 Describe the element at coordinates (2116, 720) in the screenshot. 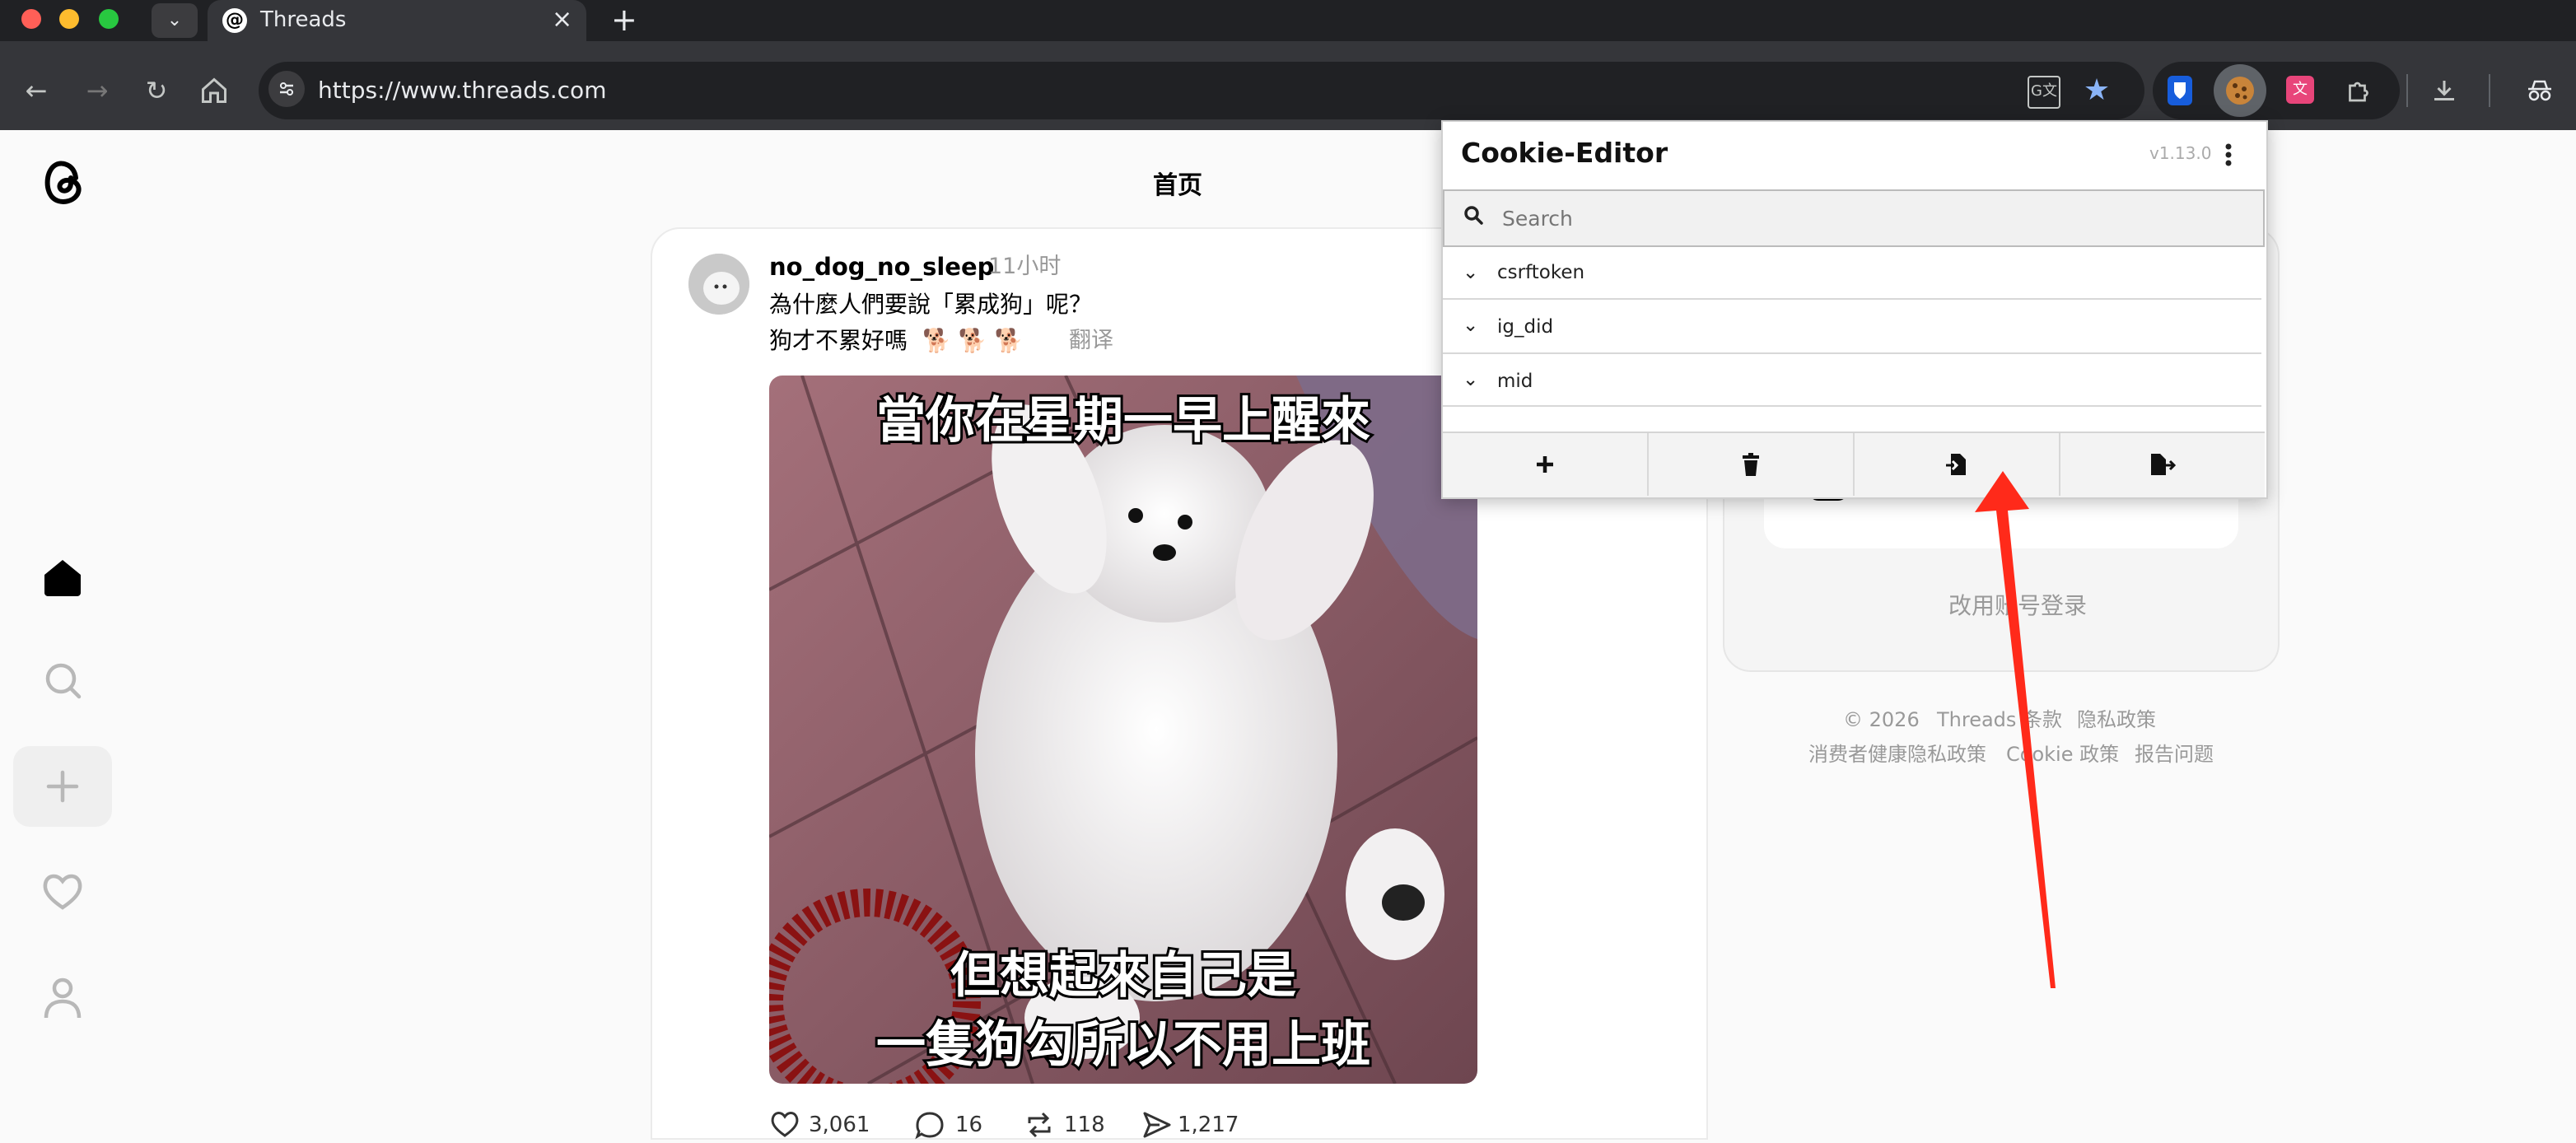

I see `footer-privacy-link: 隐私政策` at that location.